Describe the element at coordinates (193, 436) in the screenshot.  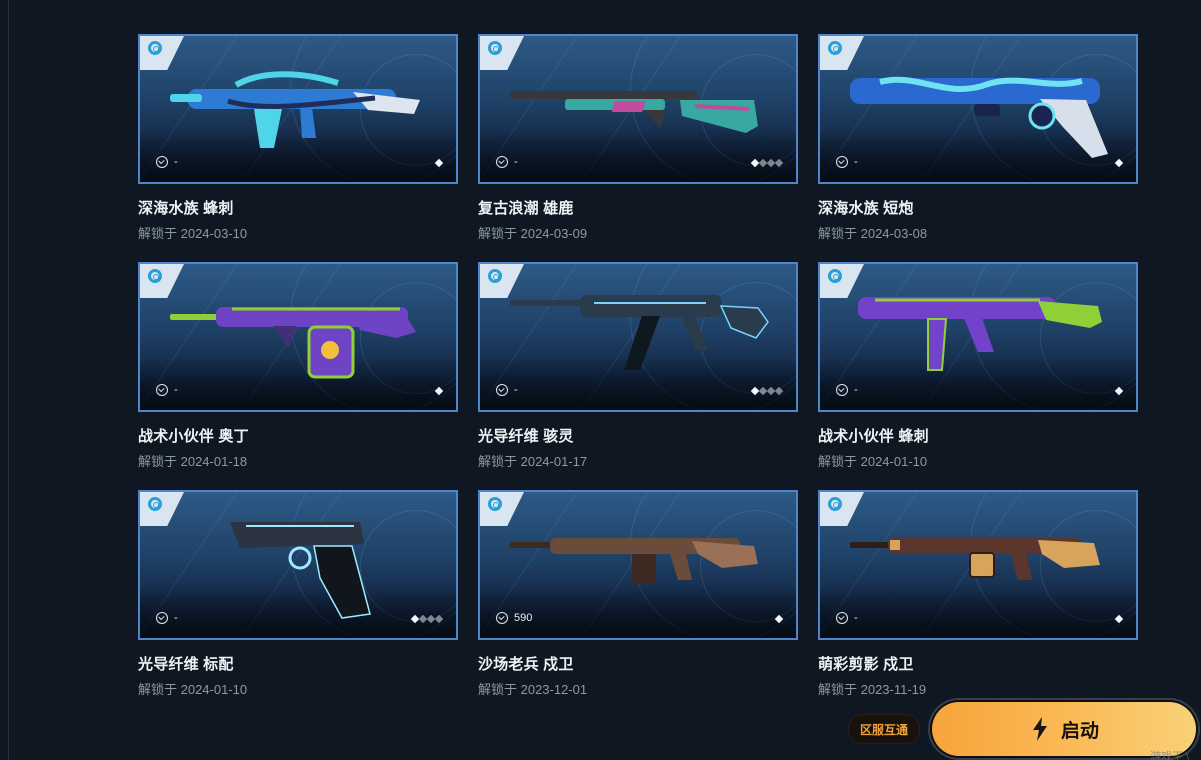
I see `skin-name: 战术小伙伴 奥丁` at that location.